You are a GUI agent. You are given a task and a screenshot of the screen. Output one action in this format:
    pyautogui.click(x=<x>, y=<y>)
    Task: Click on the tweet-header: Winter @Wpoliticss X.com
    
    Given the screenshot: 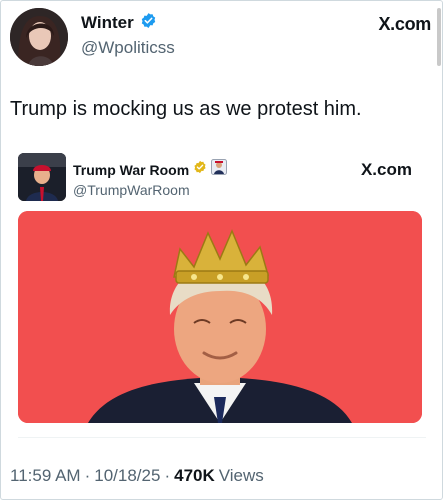 What is the action you would take?
    pyautogui.click(x=222, y=37)
    